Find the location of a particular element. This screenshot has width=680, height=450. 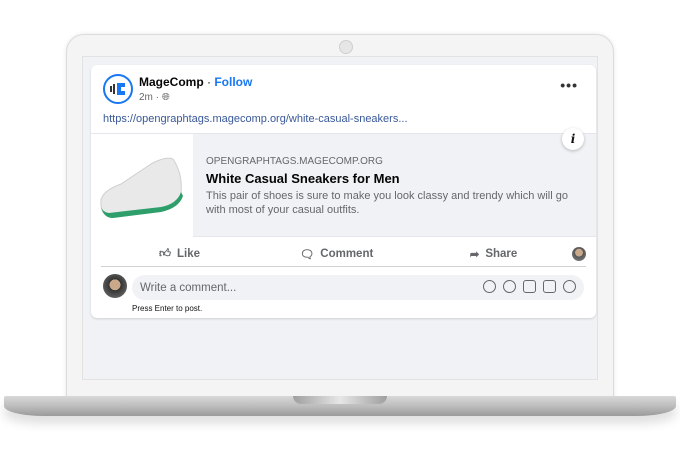

gif-icon is located at coordinates (549, 286).